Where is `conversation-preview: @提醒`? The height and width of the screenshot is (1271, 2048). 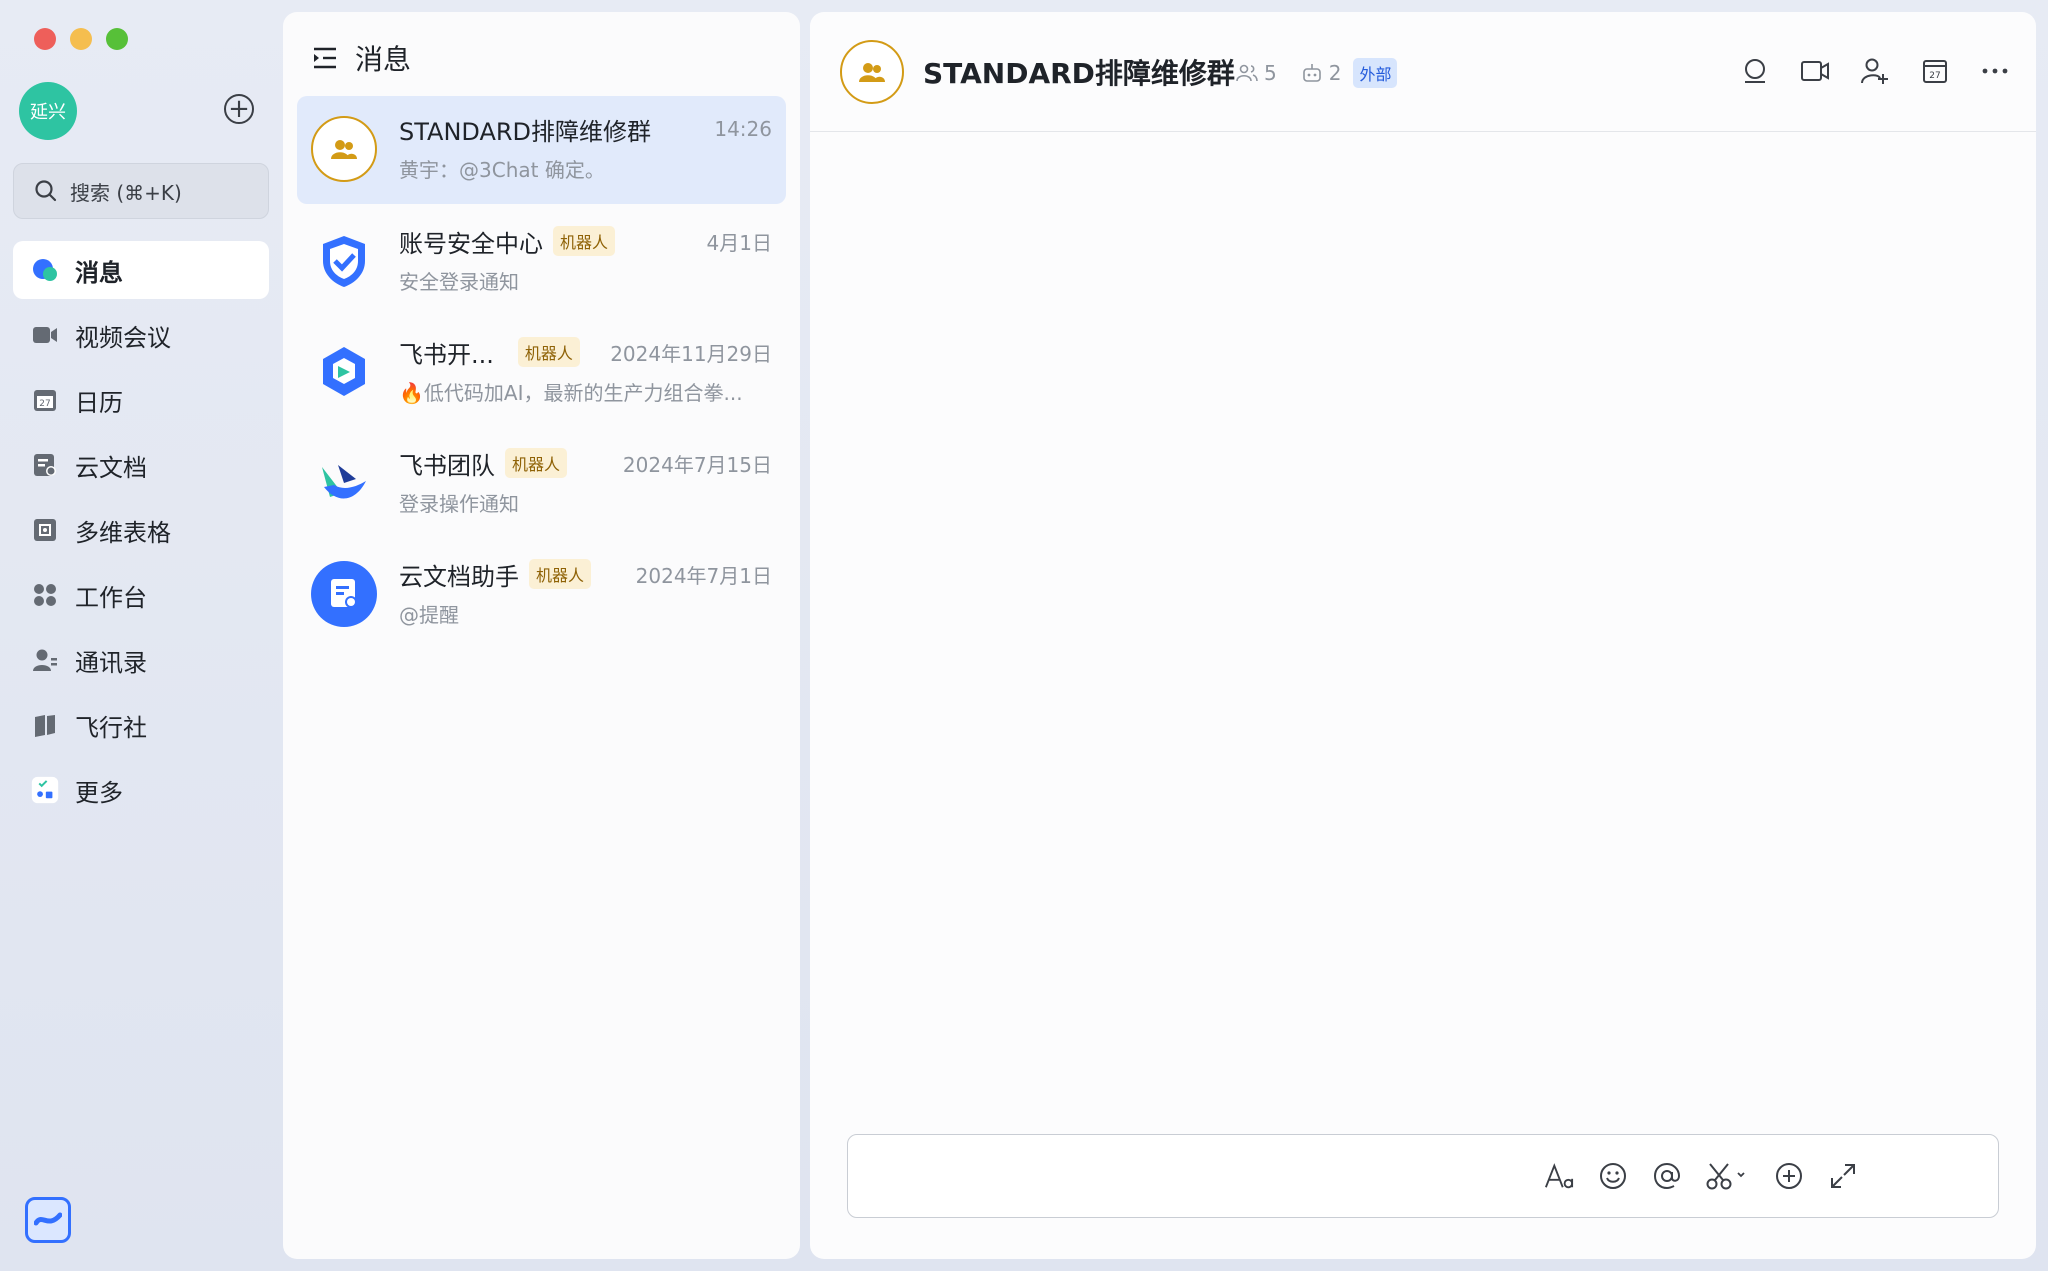
conversation-preview: @提醒 is located at coordinates (429, 615).